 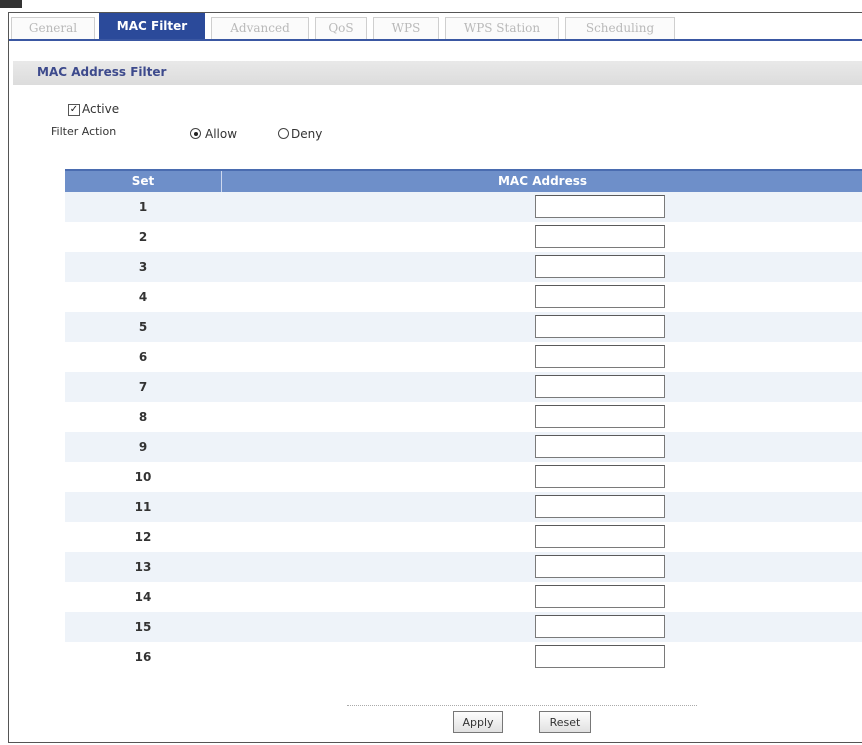 I want to click on radio-selected-dot, so click(x=195, y=133).